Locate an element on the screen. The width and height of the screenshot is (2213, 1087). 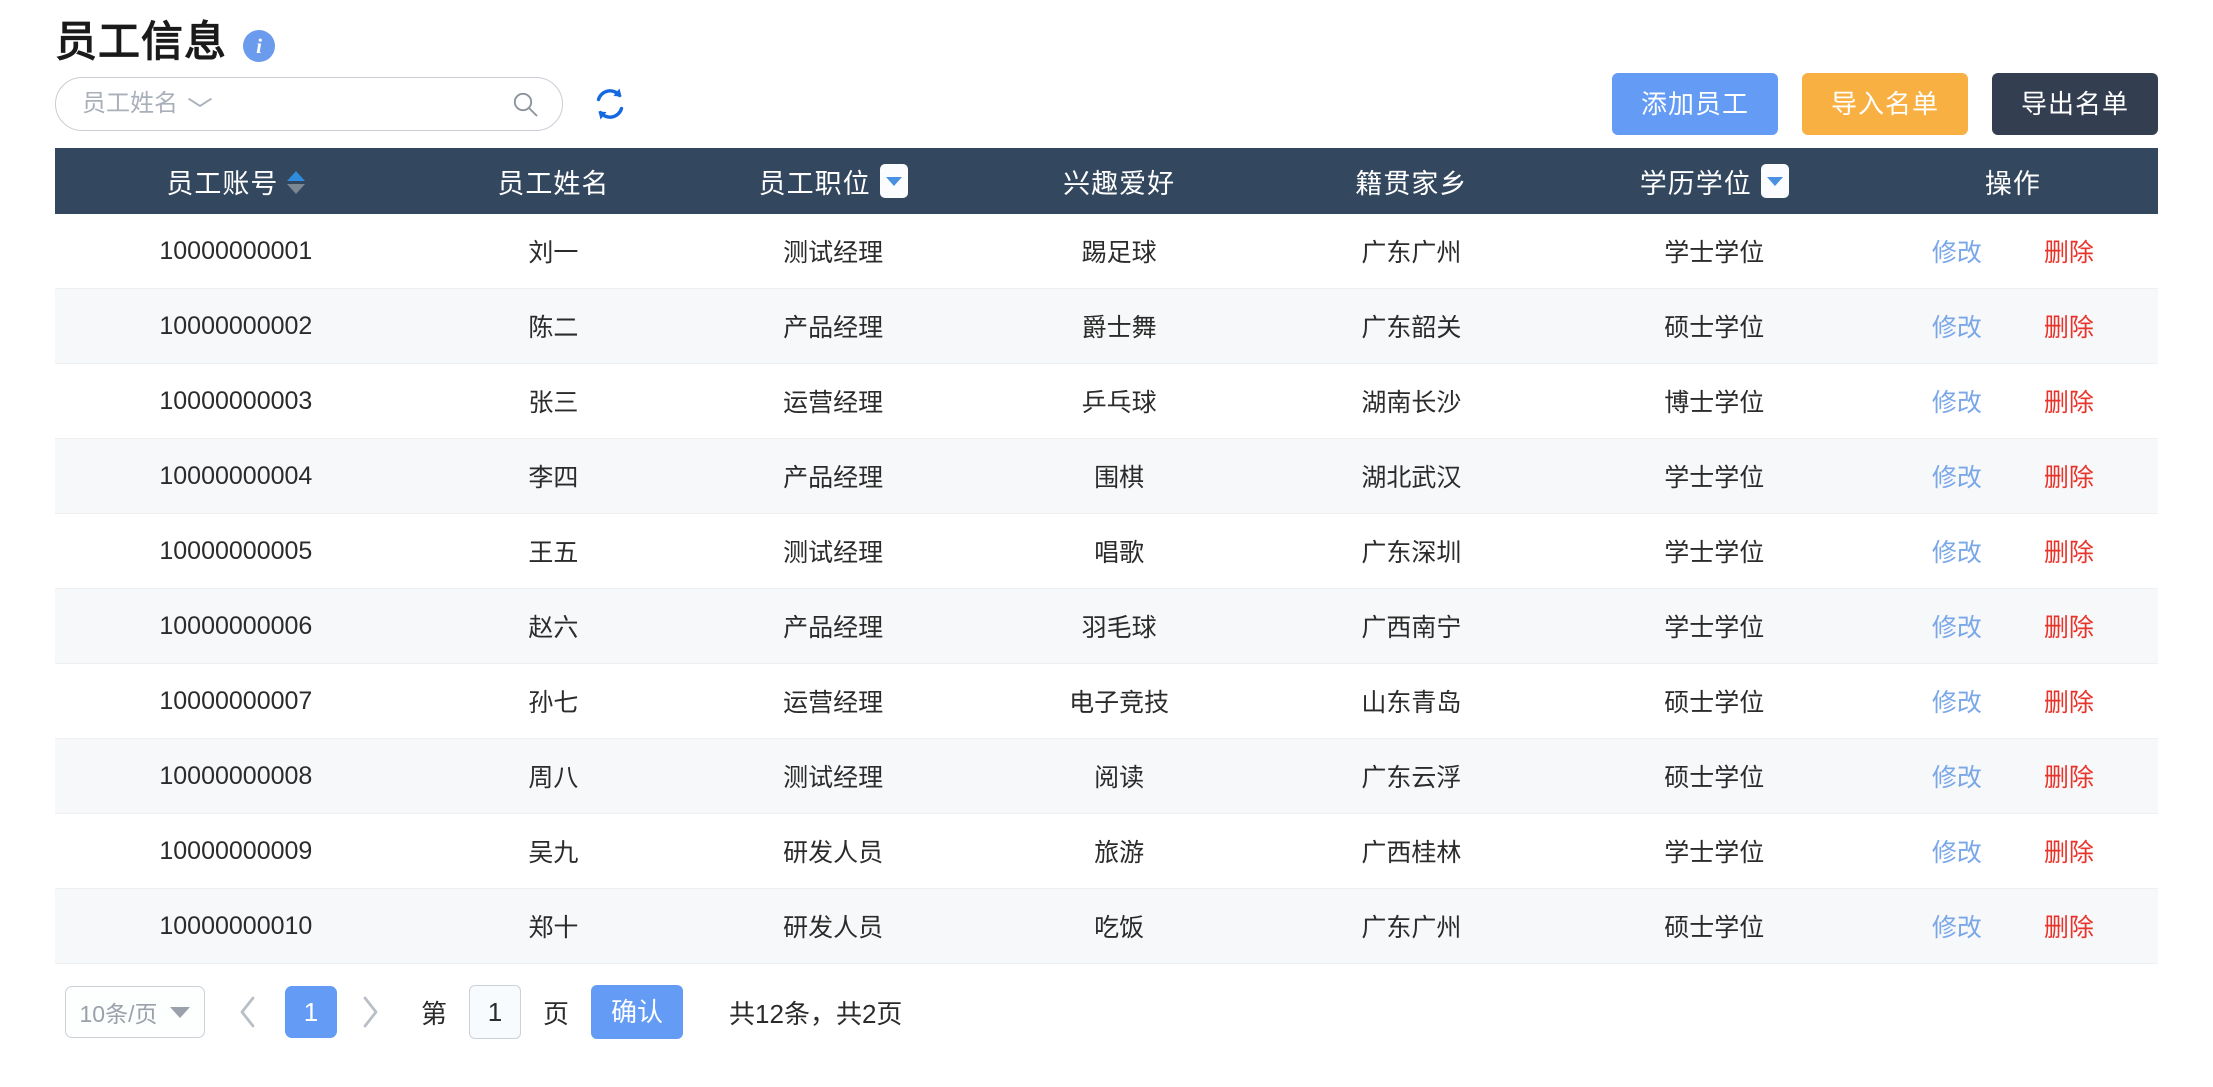
cell-hometown: 湖北武汉 is located at coordinates (1411, 476).